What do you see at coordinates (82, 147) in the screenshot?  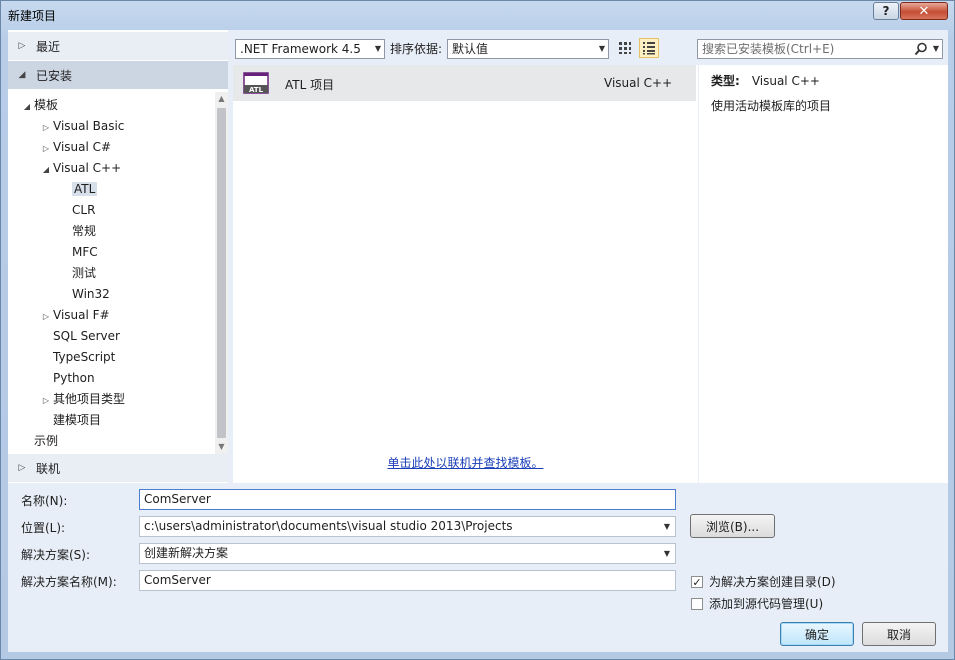 I see `tree-item-label: Visual C#` at bounding box center [82, 147].